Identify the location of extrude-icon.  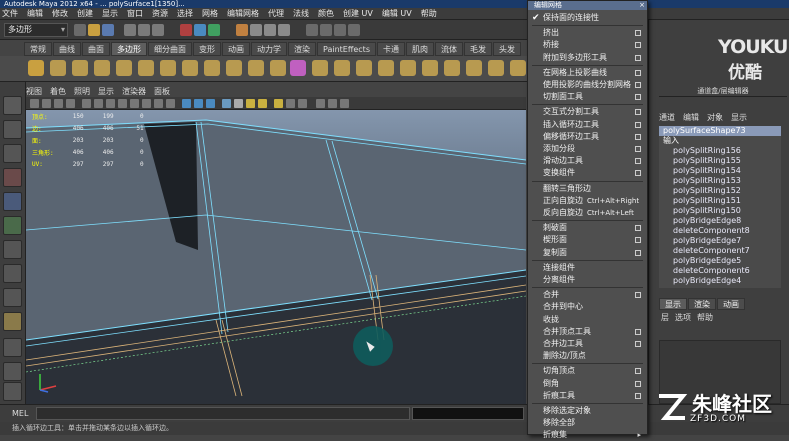
(320, 68).